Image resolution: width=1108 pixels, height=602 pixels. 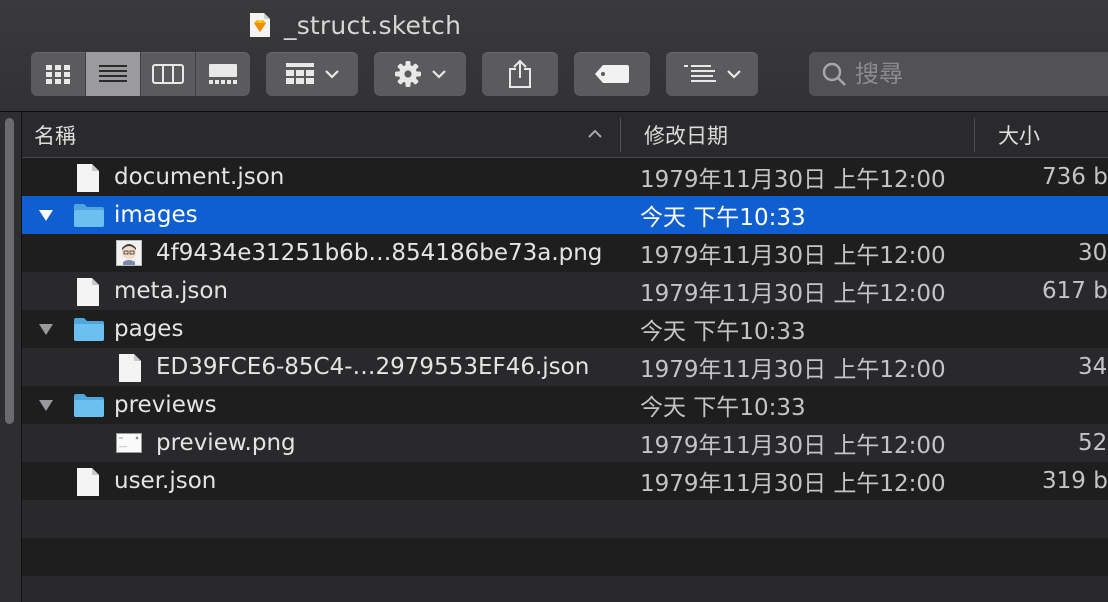 I want to click on file-name: pages, so click(x=149, y=329).